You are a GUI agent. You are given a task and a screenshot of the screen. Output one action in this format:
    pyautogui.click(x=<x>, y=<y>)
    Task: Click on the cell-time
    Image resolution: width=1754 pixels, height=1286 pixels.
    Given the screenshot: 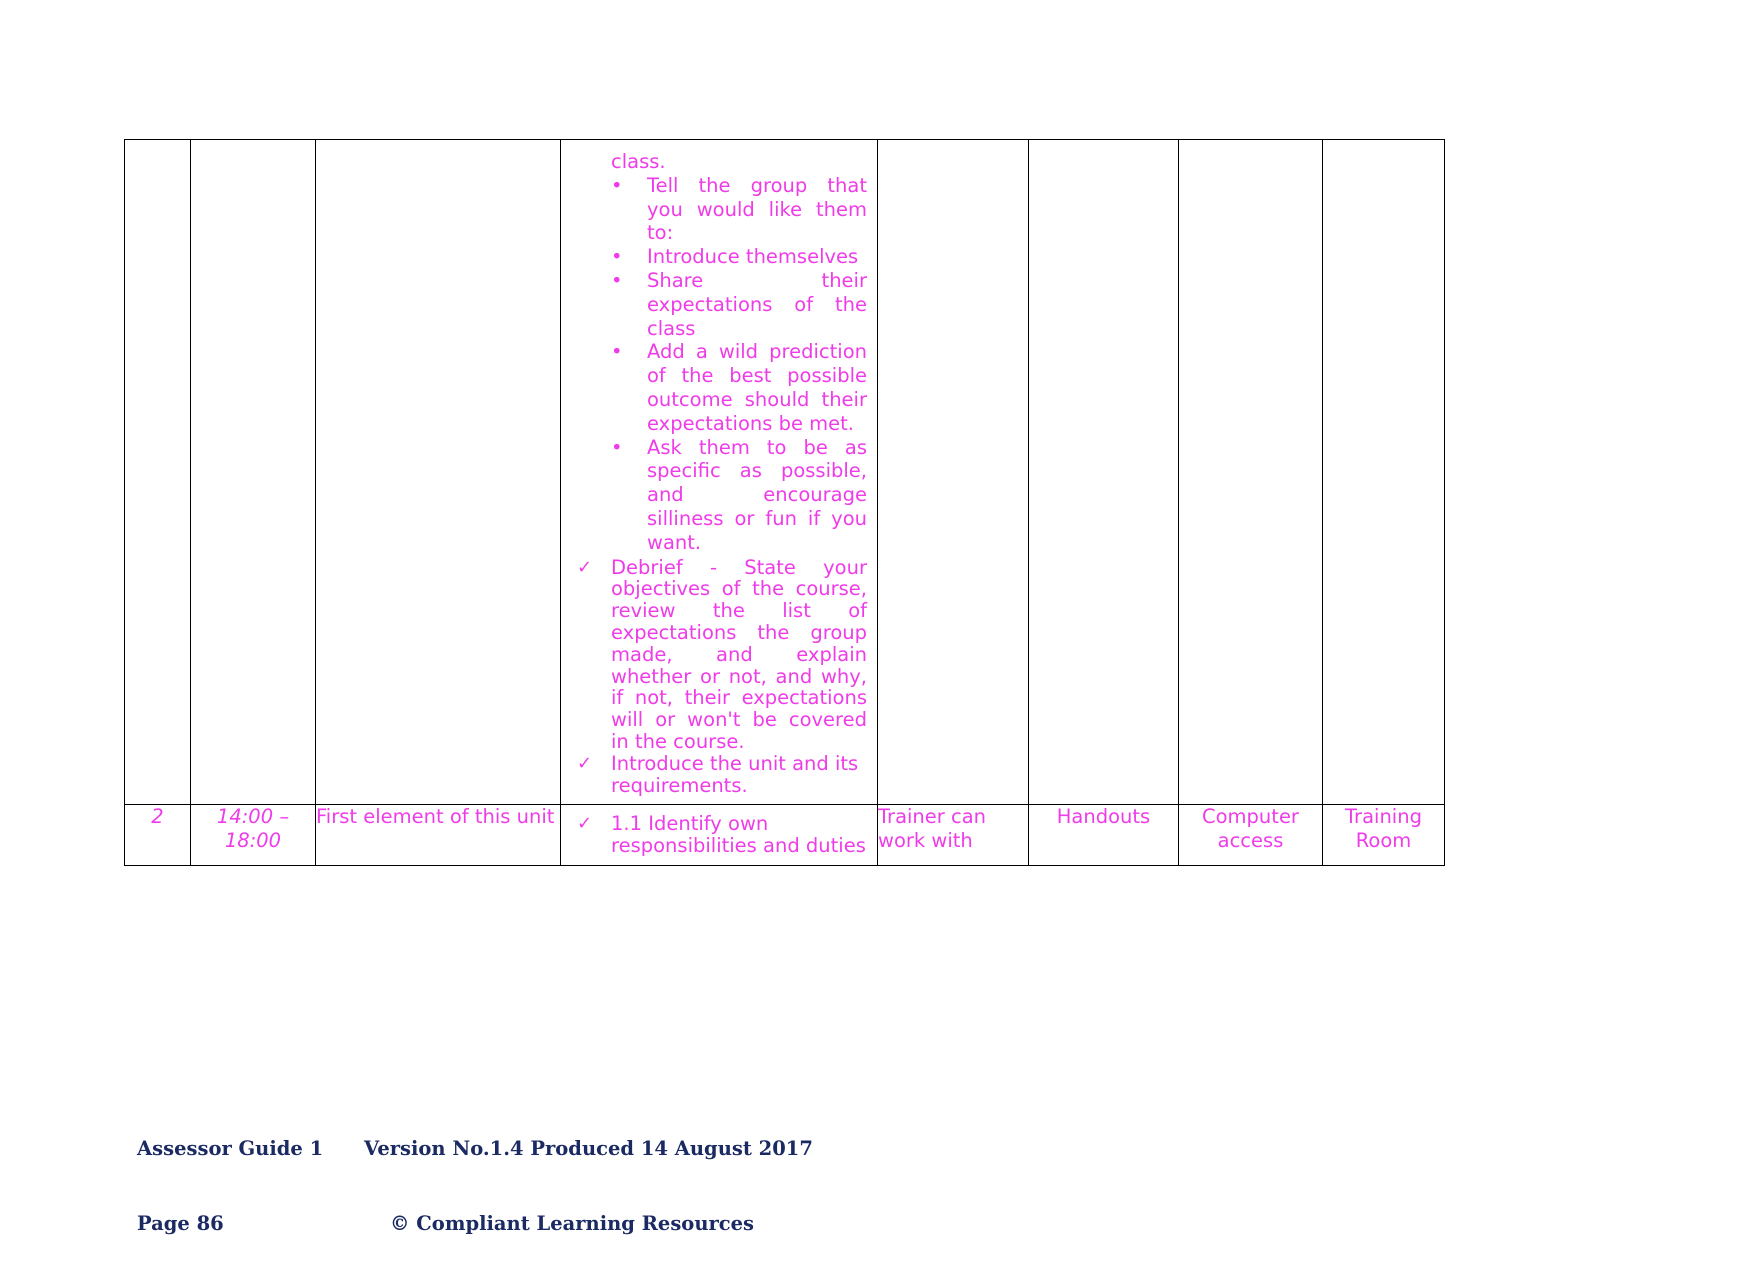 What is the action you would take?
    pyautogui.click(x=253, y=472)
    